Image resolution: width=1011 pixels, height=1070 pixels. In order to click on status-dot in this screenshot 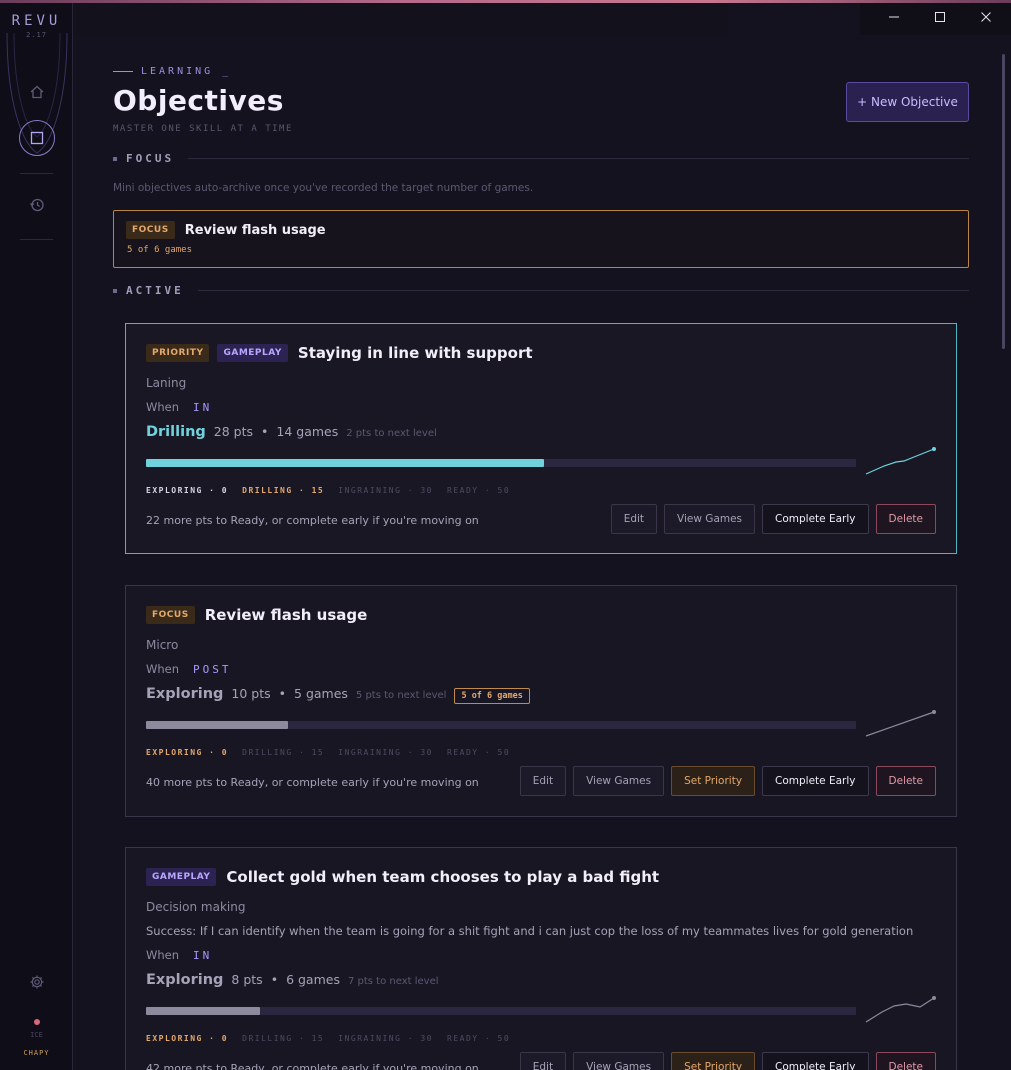, I will do `click(37, 1022)`.